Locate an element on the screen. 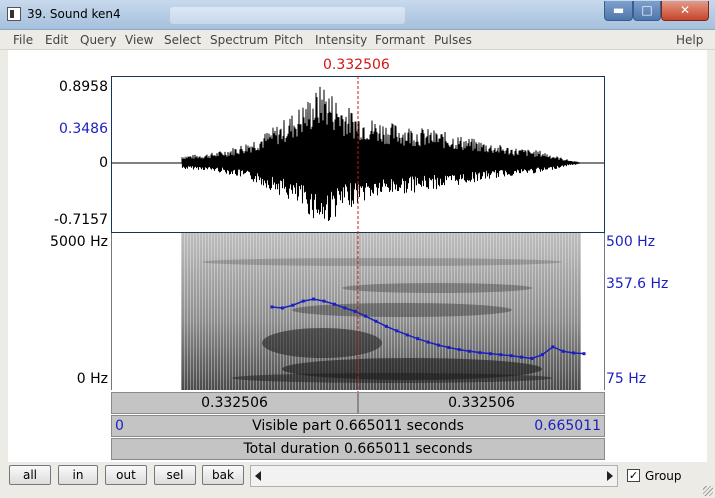 This screenshot has width=715, height=498. group-label: Group is located at coordinates (663, 476).